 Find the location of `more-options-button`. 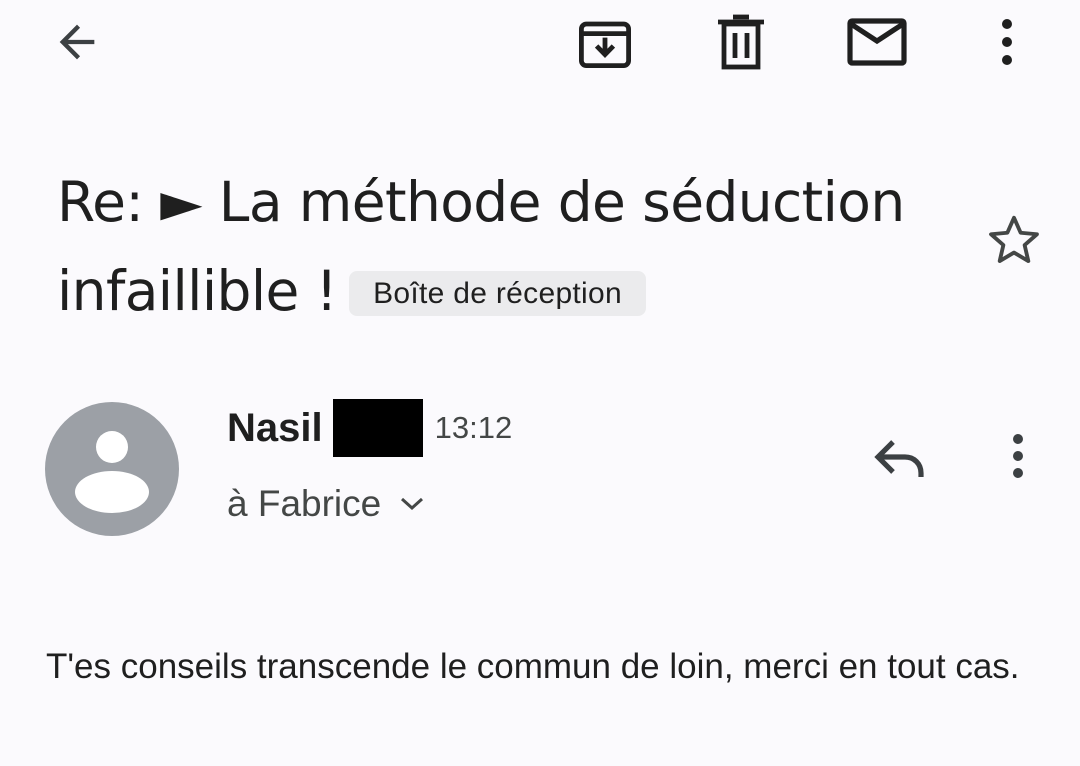

more-options-button is located at coordinates (1007, 42).